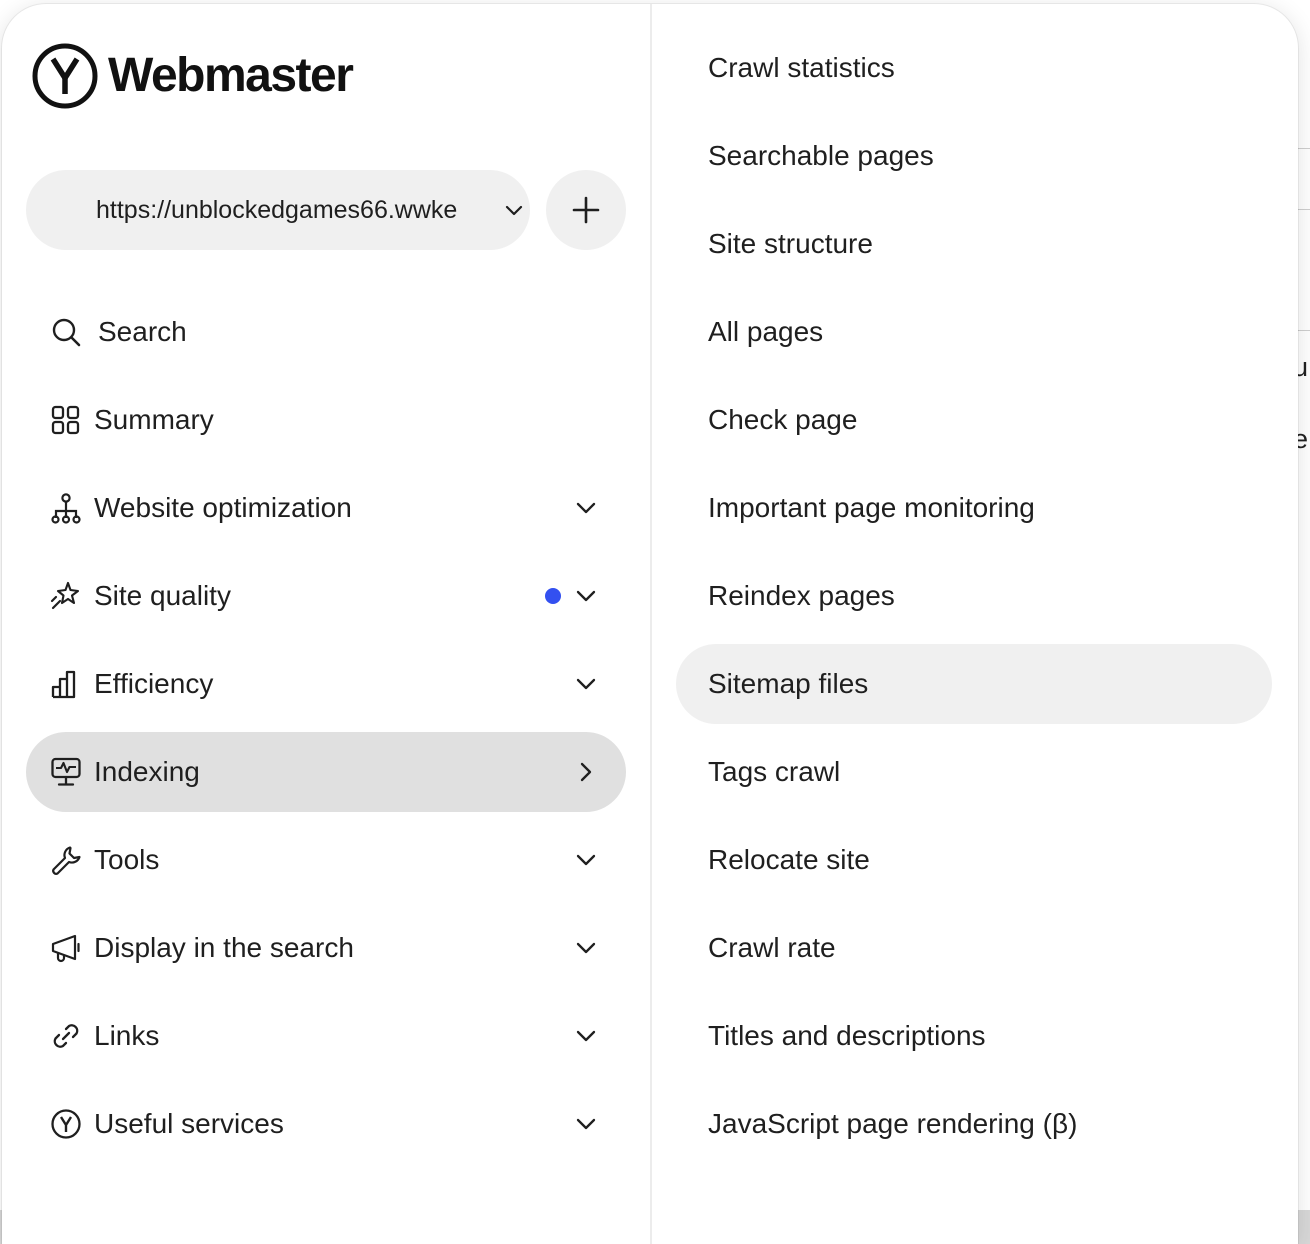 This screenshot has width=1310, height=1244. Describe the element at coordinates (974, 332) in the screenshot. I see `submenu-item-all-pages: All pages` at that location.